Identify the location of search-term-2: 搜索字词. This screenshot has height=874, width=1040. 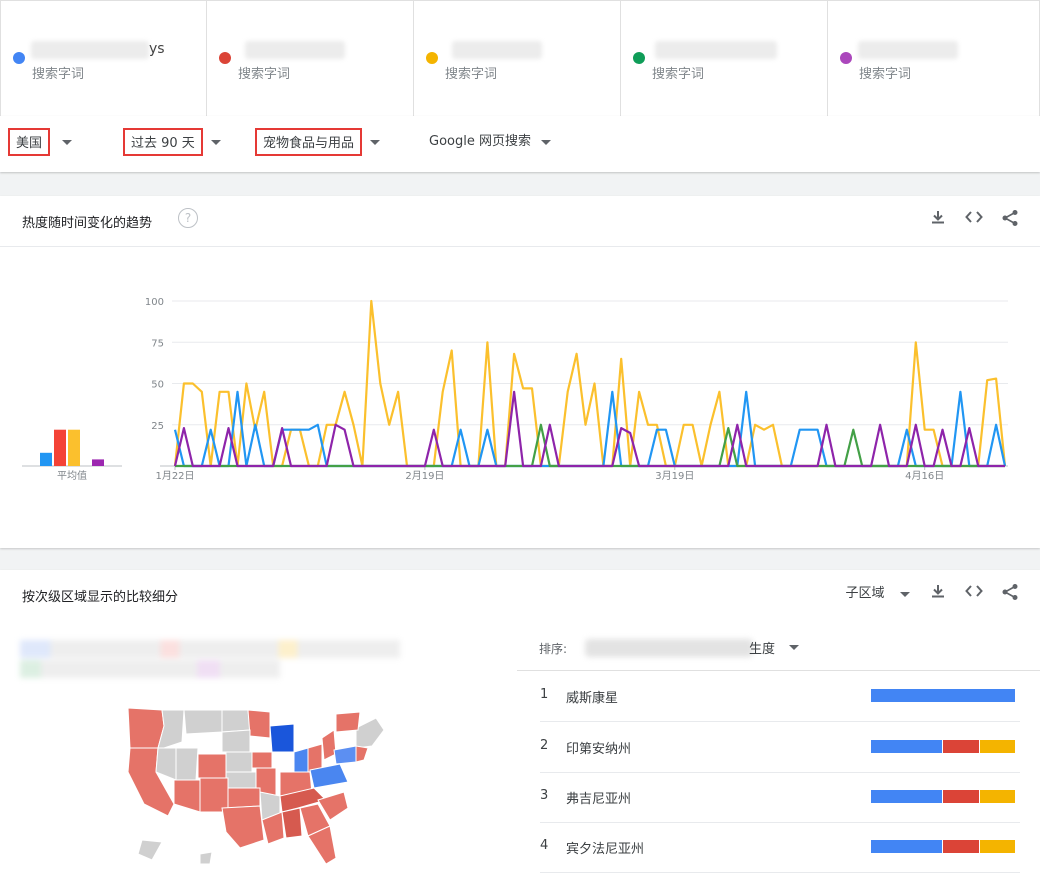
(310, 58).